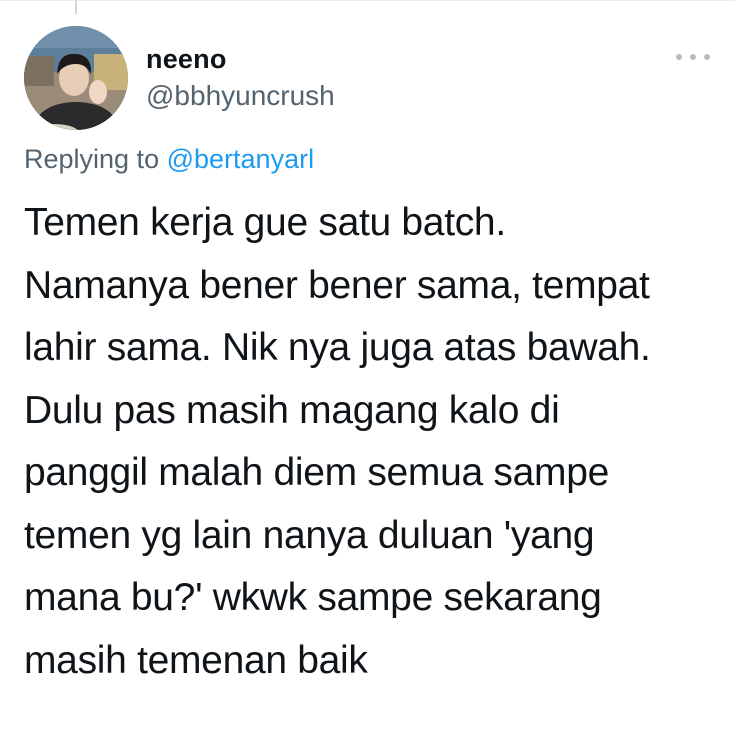 The width and height of the screenshot is (735, 734). What do you see at coordinates (679, 57) in the screenshot?
I see `more-horizontal-icon` at bounding box center [679, 57].